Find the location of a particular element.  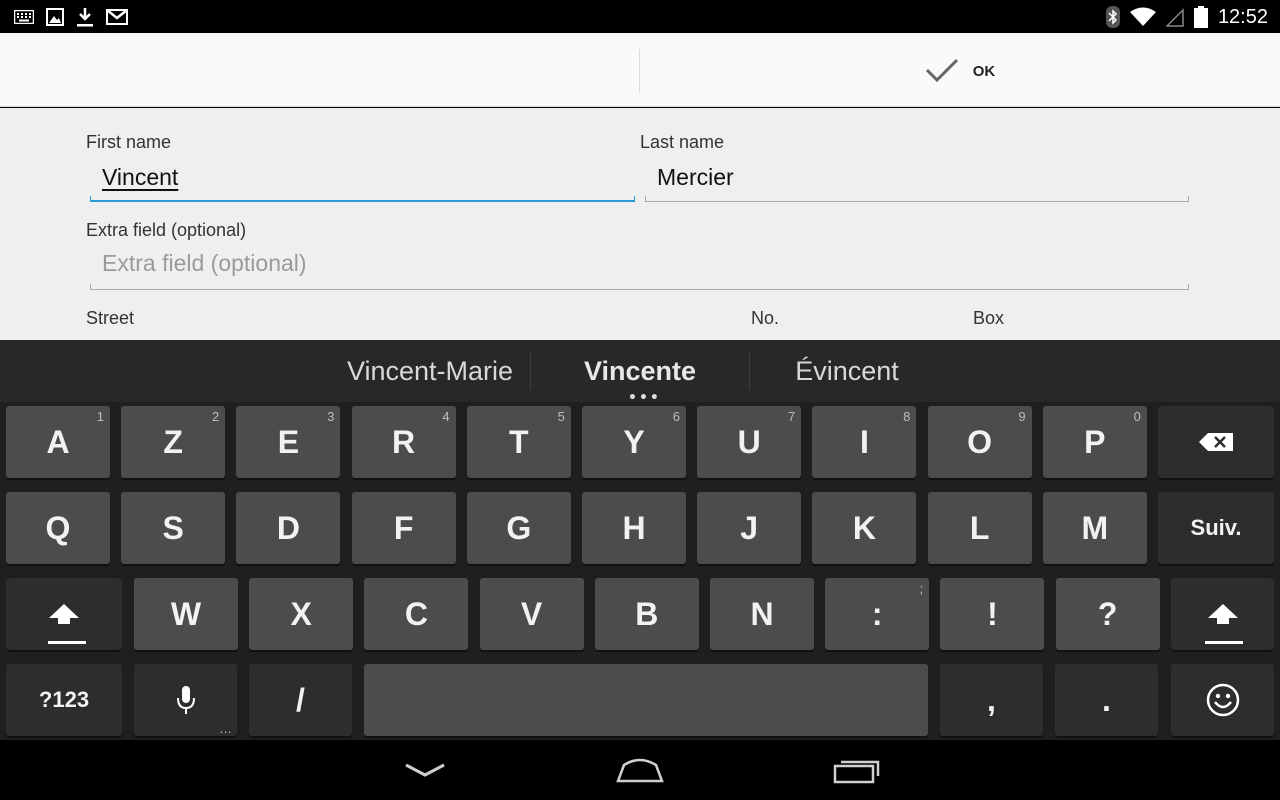

key-t: T5 is located at coordinates (518, 442).